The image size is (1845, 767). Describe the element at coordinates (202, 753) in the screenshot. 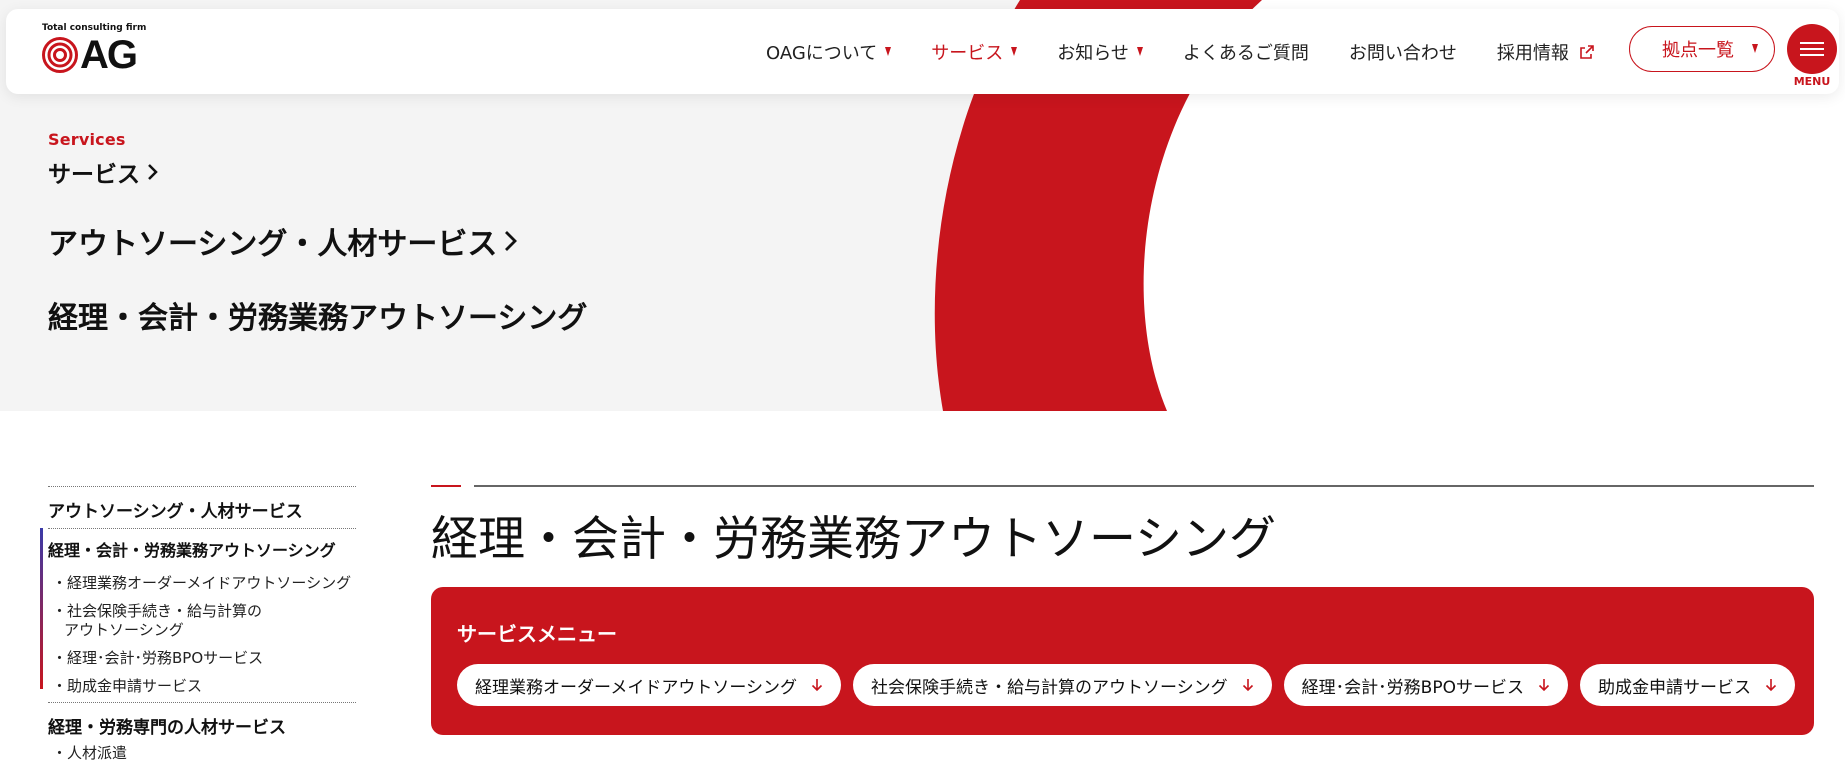

I see `sidebar-subitem: ・人材派遣` at that location.